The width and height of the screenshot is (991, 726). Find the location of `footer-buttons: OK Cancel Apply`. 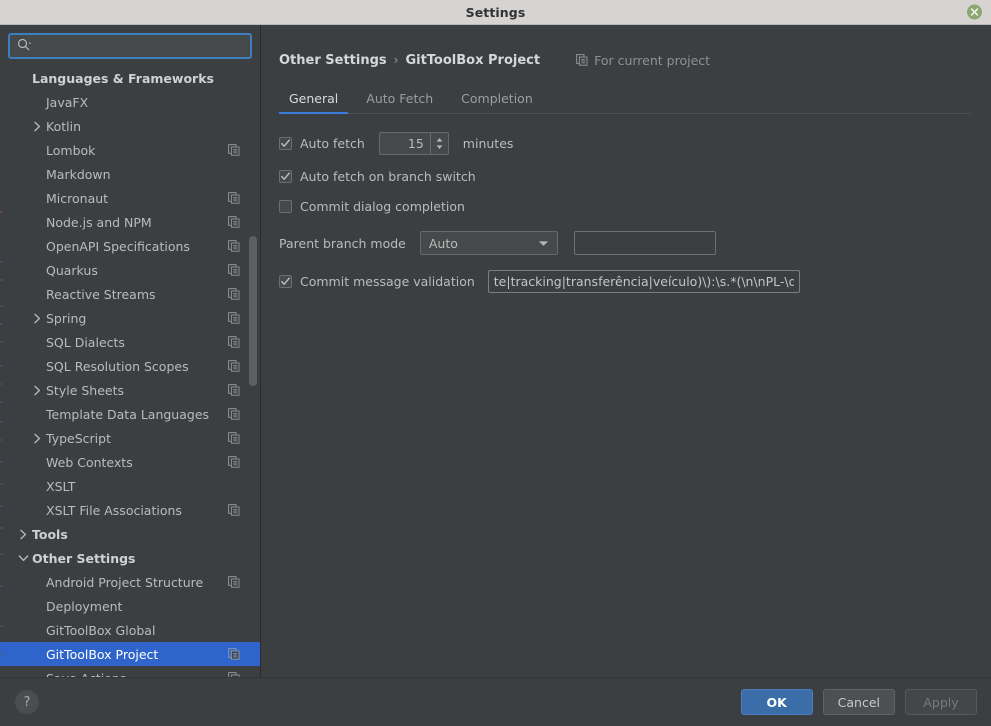

footer-buttons: OK Cancel Apply is located at coordinates (858, 702).